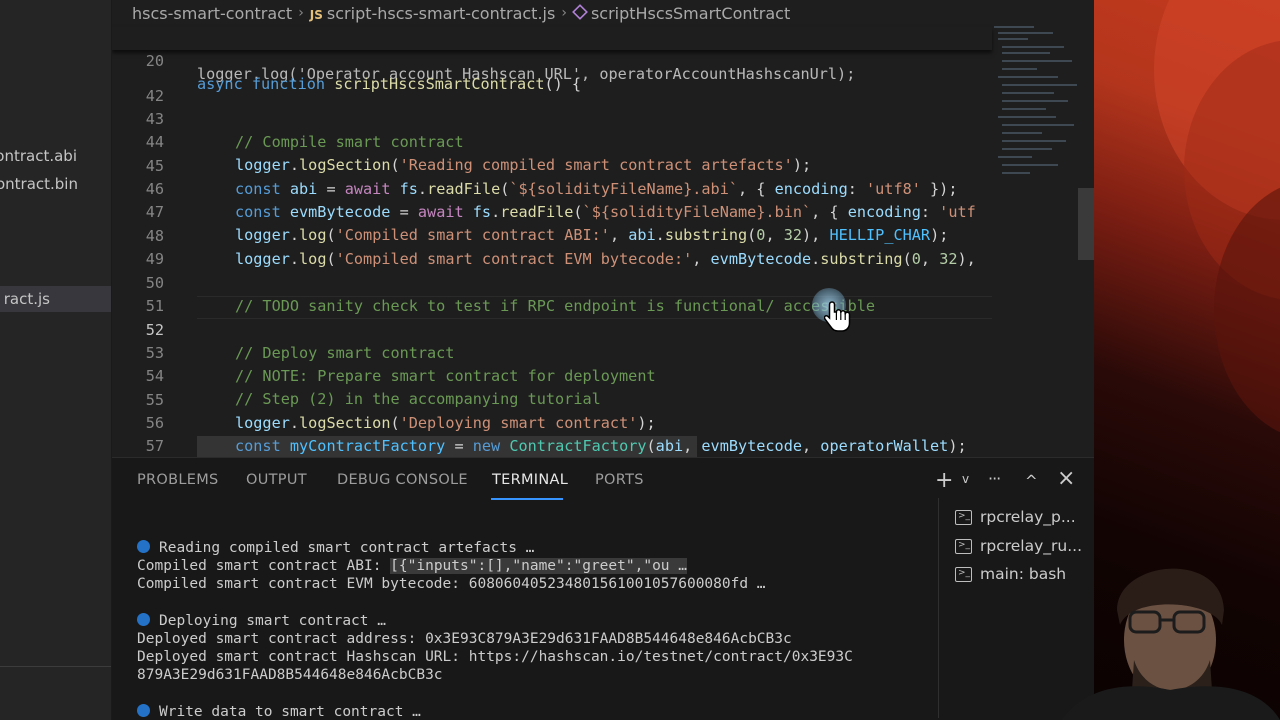 The image size is (1280, 720). I want to click on file-label: ract.js, so click(26, 299).